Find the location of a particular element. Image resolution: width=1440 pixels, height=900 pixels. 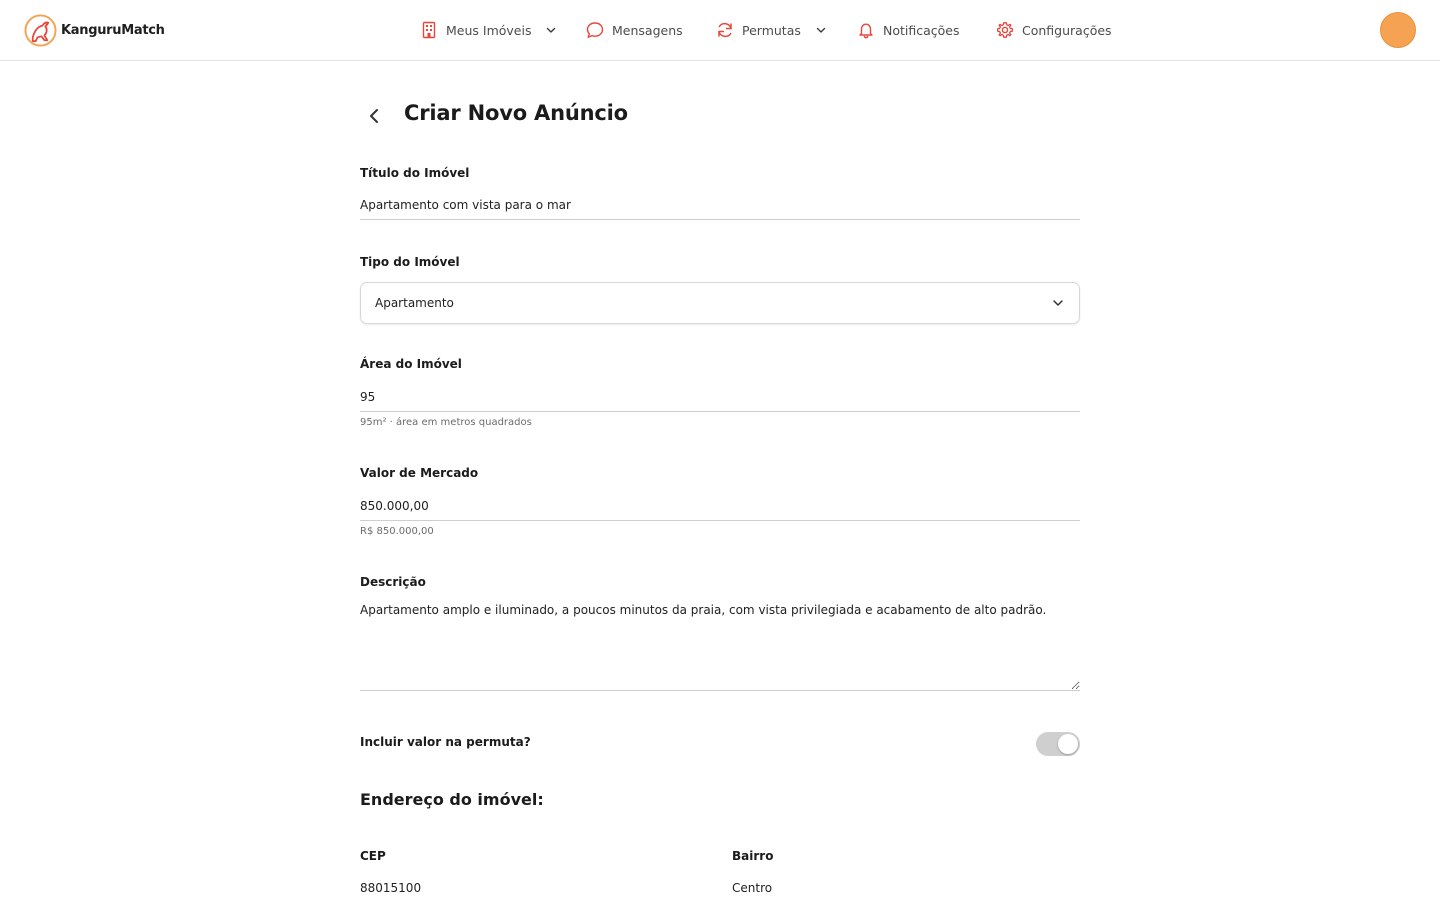

nav-label: Permutas is located at coordinates (771, 30).